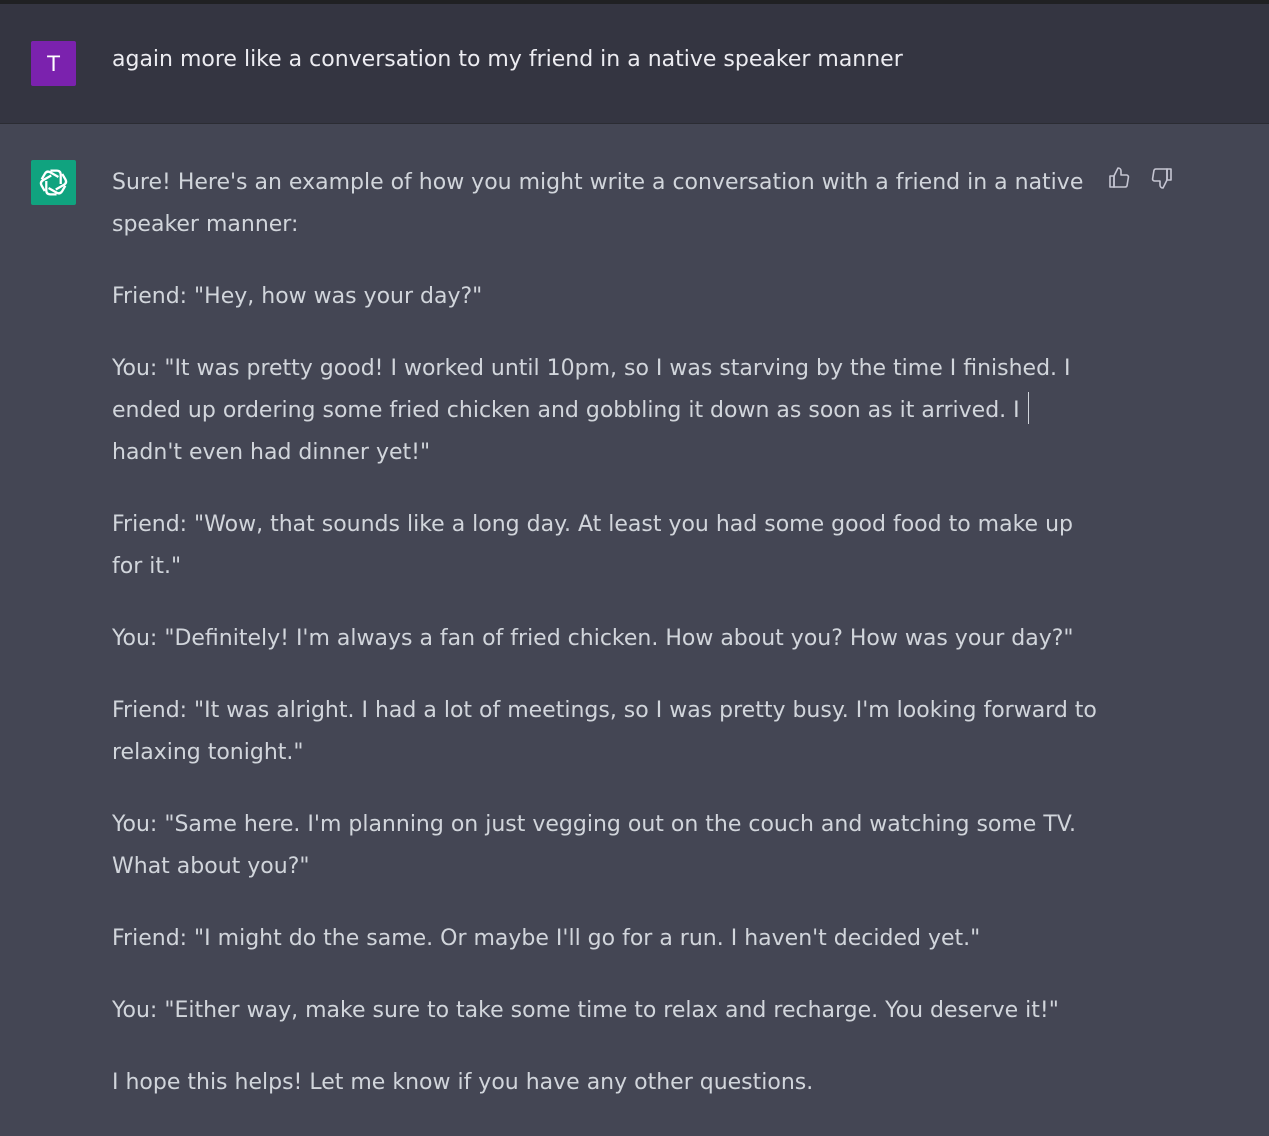  What do you see at coordinates (1028, 408) in the screenshot?
I see `text-cursor` at bounding box center [1028, 408].